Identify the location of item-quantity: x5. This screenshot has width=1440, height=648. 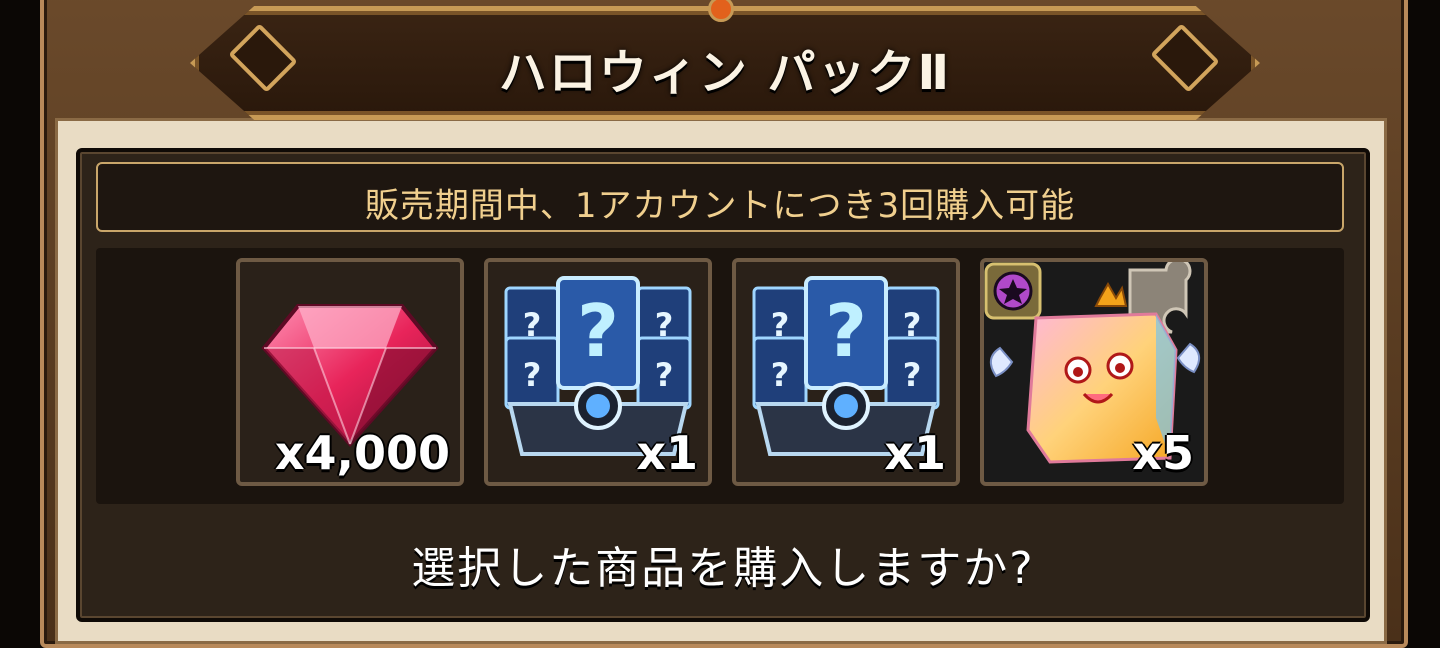
(1163, 453).